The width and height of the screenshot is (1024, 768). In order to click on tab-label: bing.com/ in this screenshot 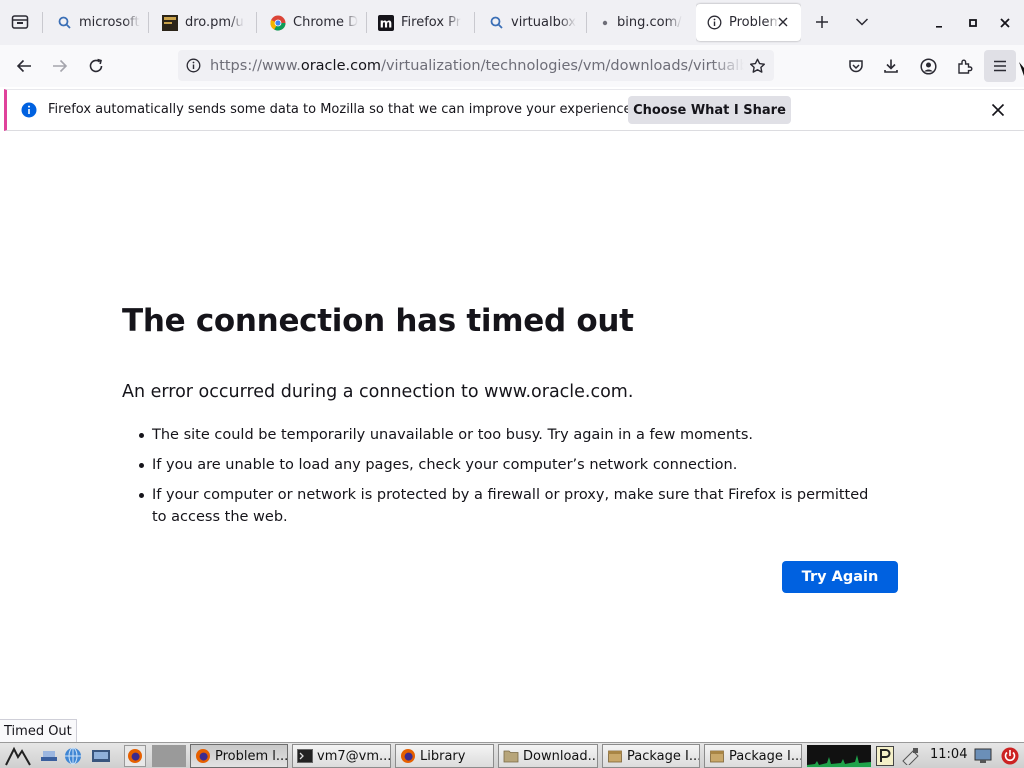, I will do `click(649, 22)`.